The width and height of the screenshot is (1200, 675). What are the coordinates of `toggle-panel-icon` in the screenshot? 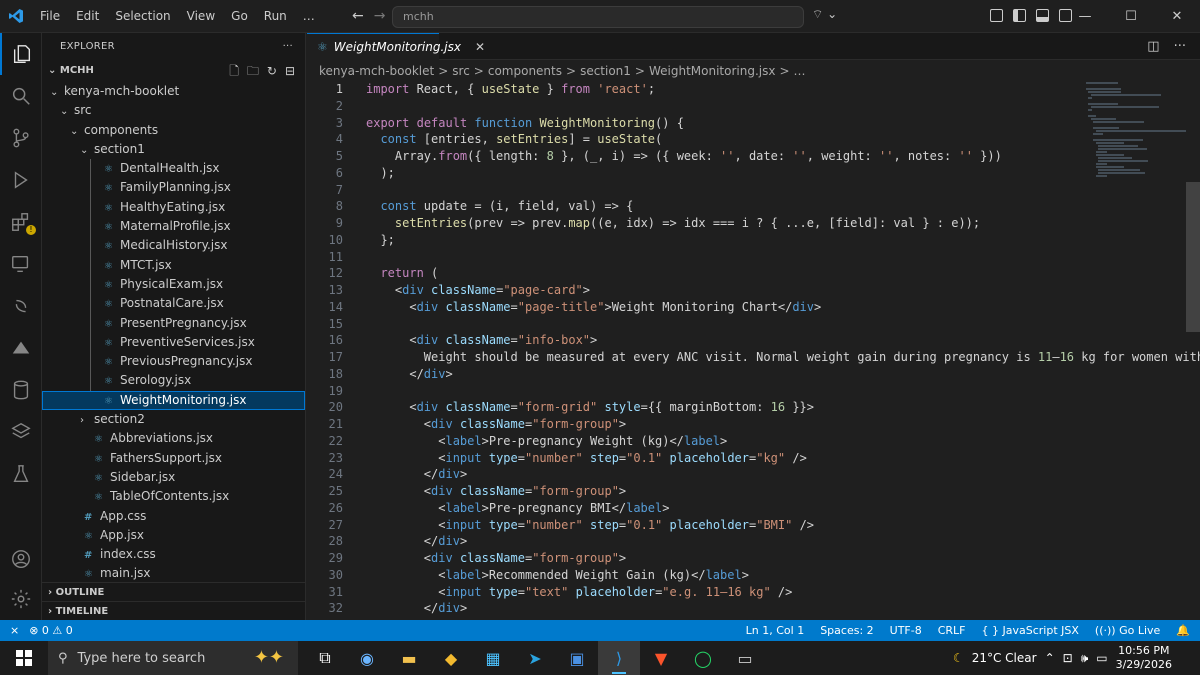 It's located at (1042, 15).